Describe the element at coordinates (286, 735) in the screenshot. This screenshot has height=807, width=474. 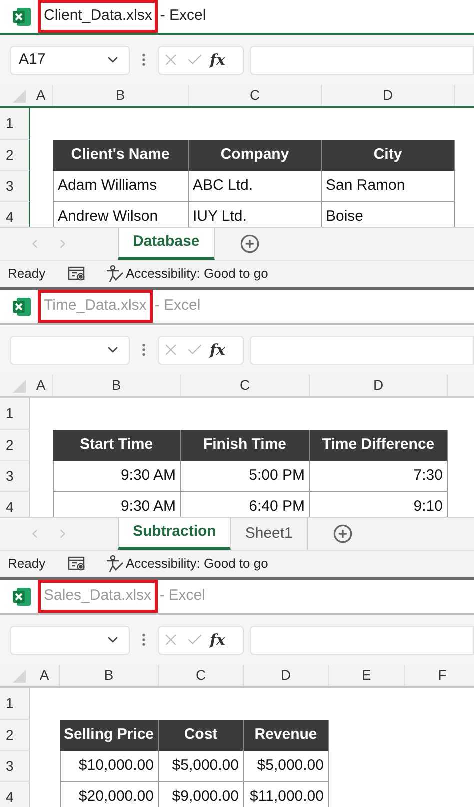
I see `table-header-cell: Revenue` at that location.